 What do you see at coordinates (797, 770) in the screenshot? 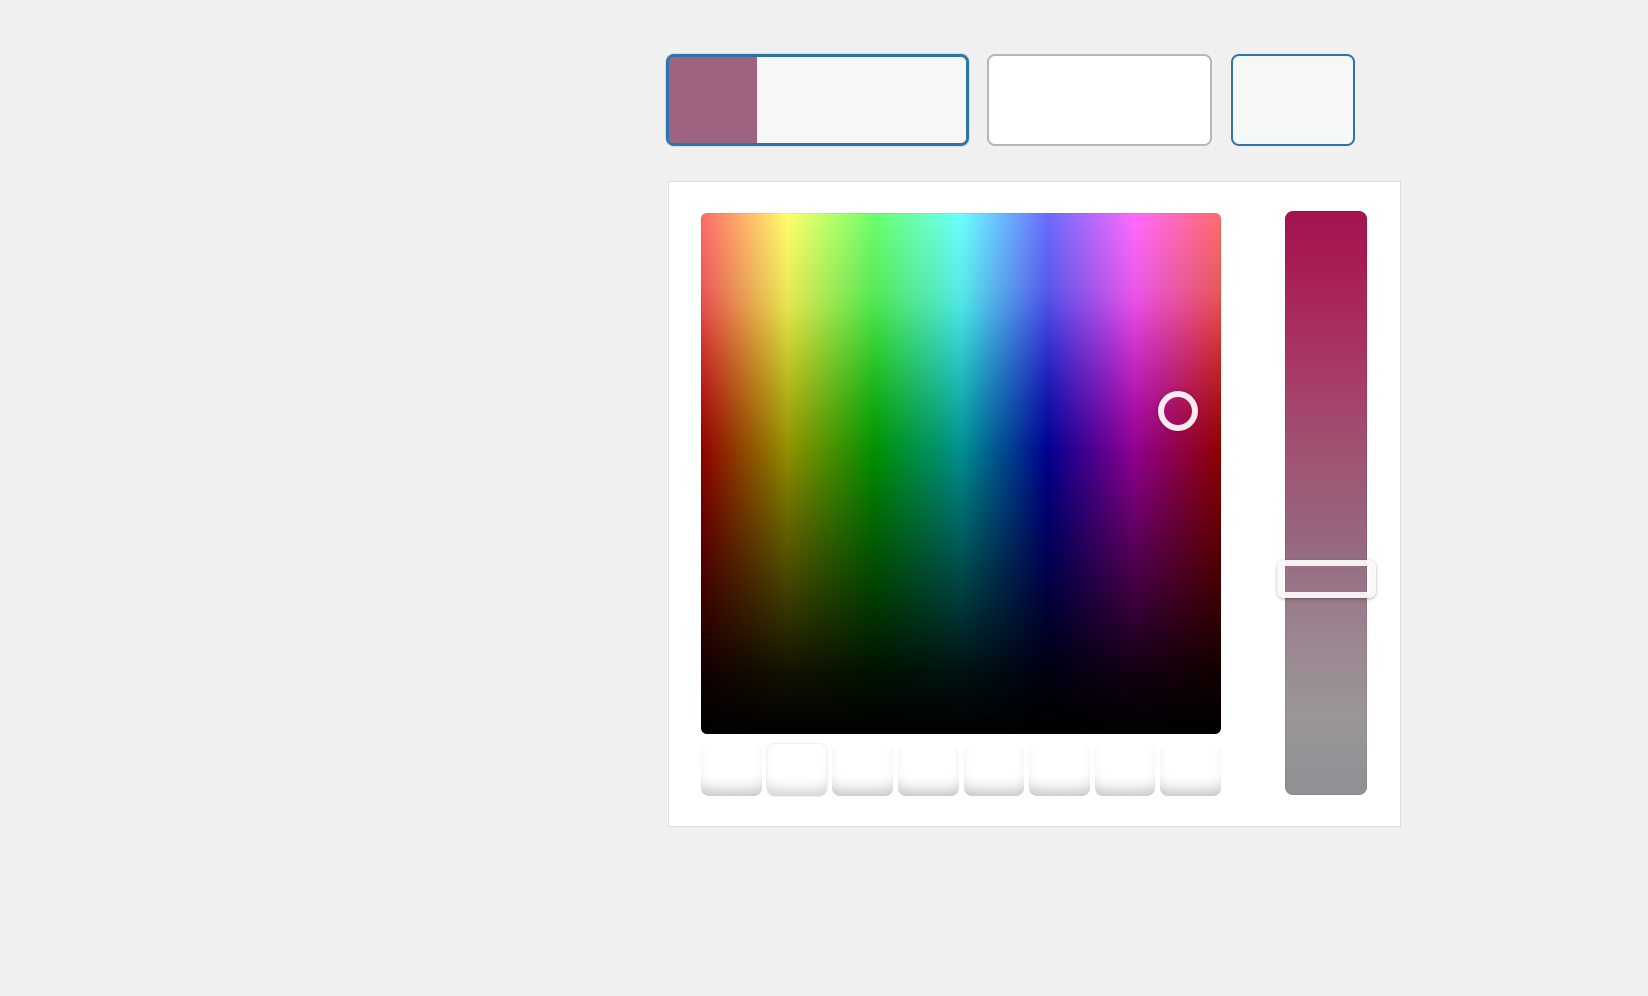
I see `swatch-white` at bounding box center [797, 770].